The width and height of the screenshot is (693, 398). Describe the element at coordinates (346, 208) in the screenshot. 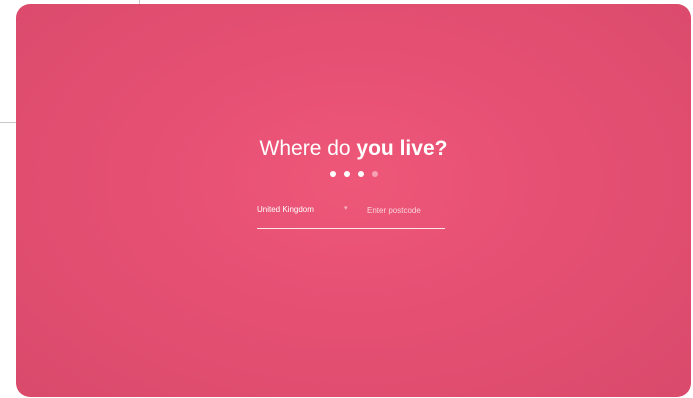

I see `chevron-down-icon: ▾` at that location.